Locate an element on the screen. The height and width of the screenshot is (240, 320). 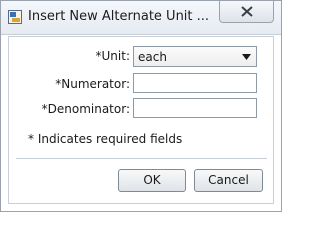
required-fields-note: * Indicates required fields is located at coordinates (105, 139).